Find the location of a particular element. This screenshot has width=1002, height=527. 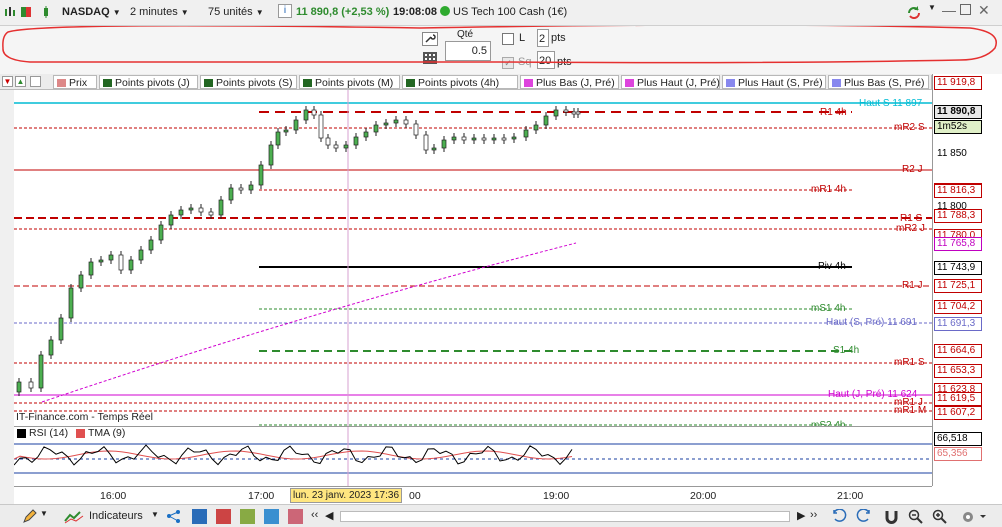

indicator-tab: Points pivots (4h) is located at coordinates (460, 82).